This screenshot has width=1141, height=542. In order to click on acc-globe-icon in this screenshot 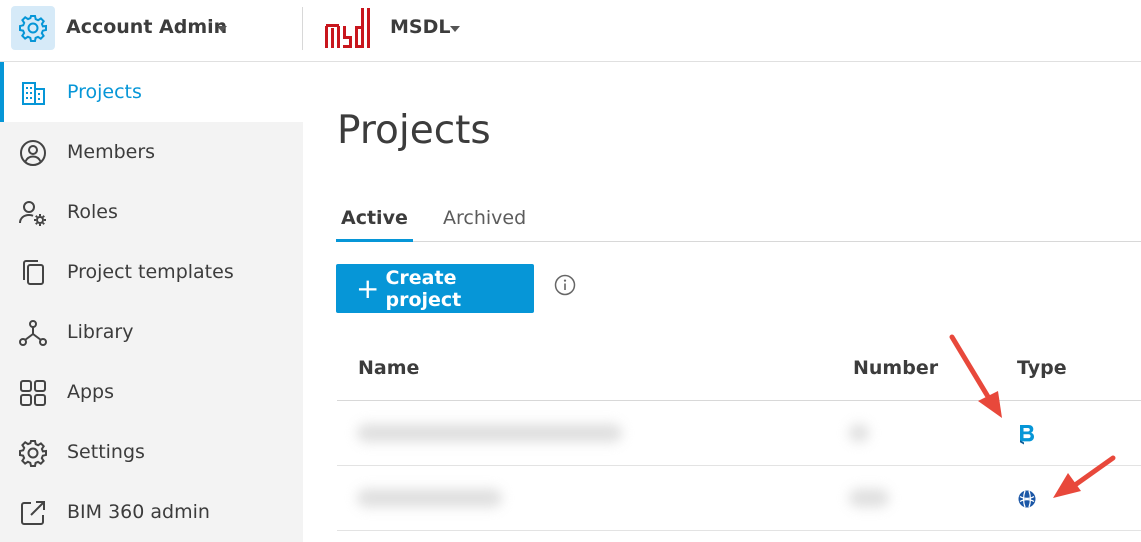, I will do `click(1027, 499)`.